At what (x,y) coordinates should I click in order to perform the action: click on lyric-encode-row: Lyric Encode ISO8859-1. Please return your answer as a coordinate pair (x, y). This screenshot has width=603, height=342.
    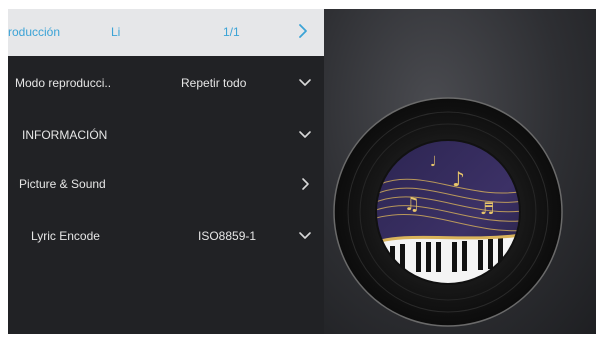
    Looking at the image, I should click on (166, 236).